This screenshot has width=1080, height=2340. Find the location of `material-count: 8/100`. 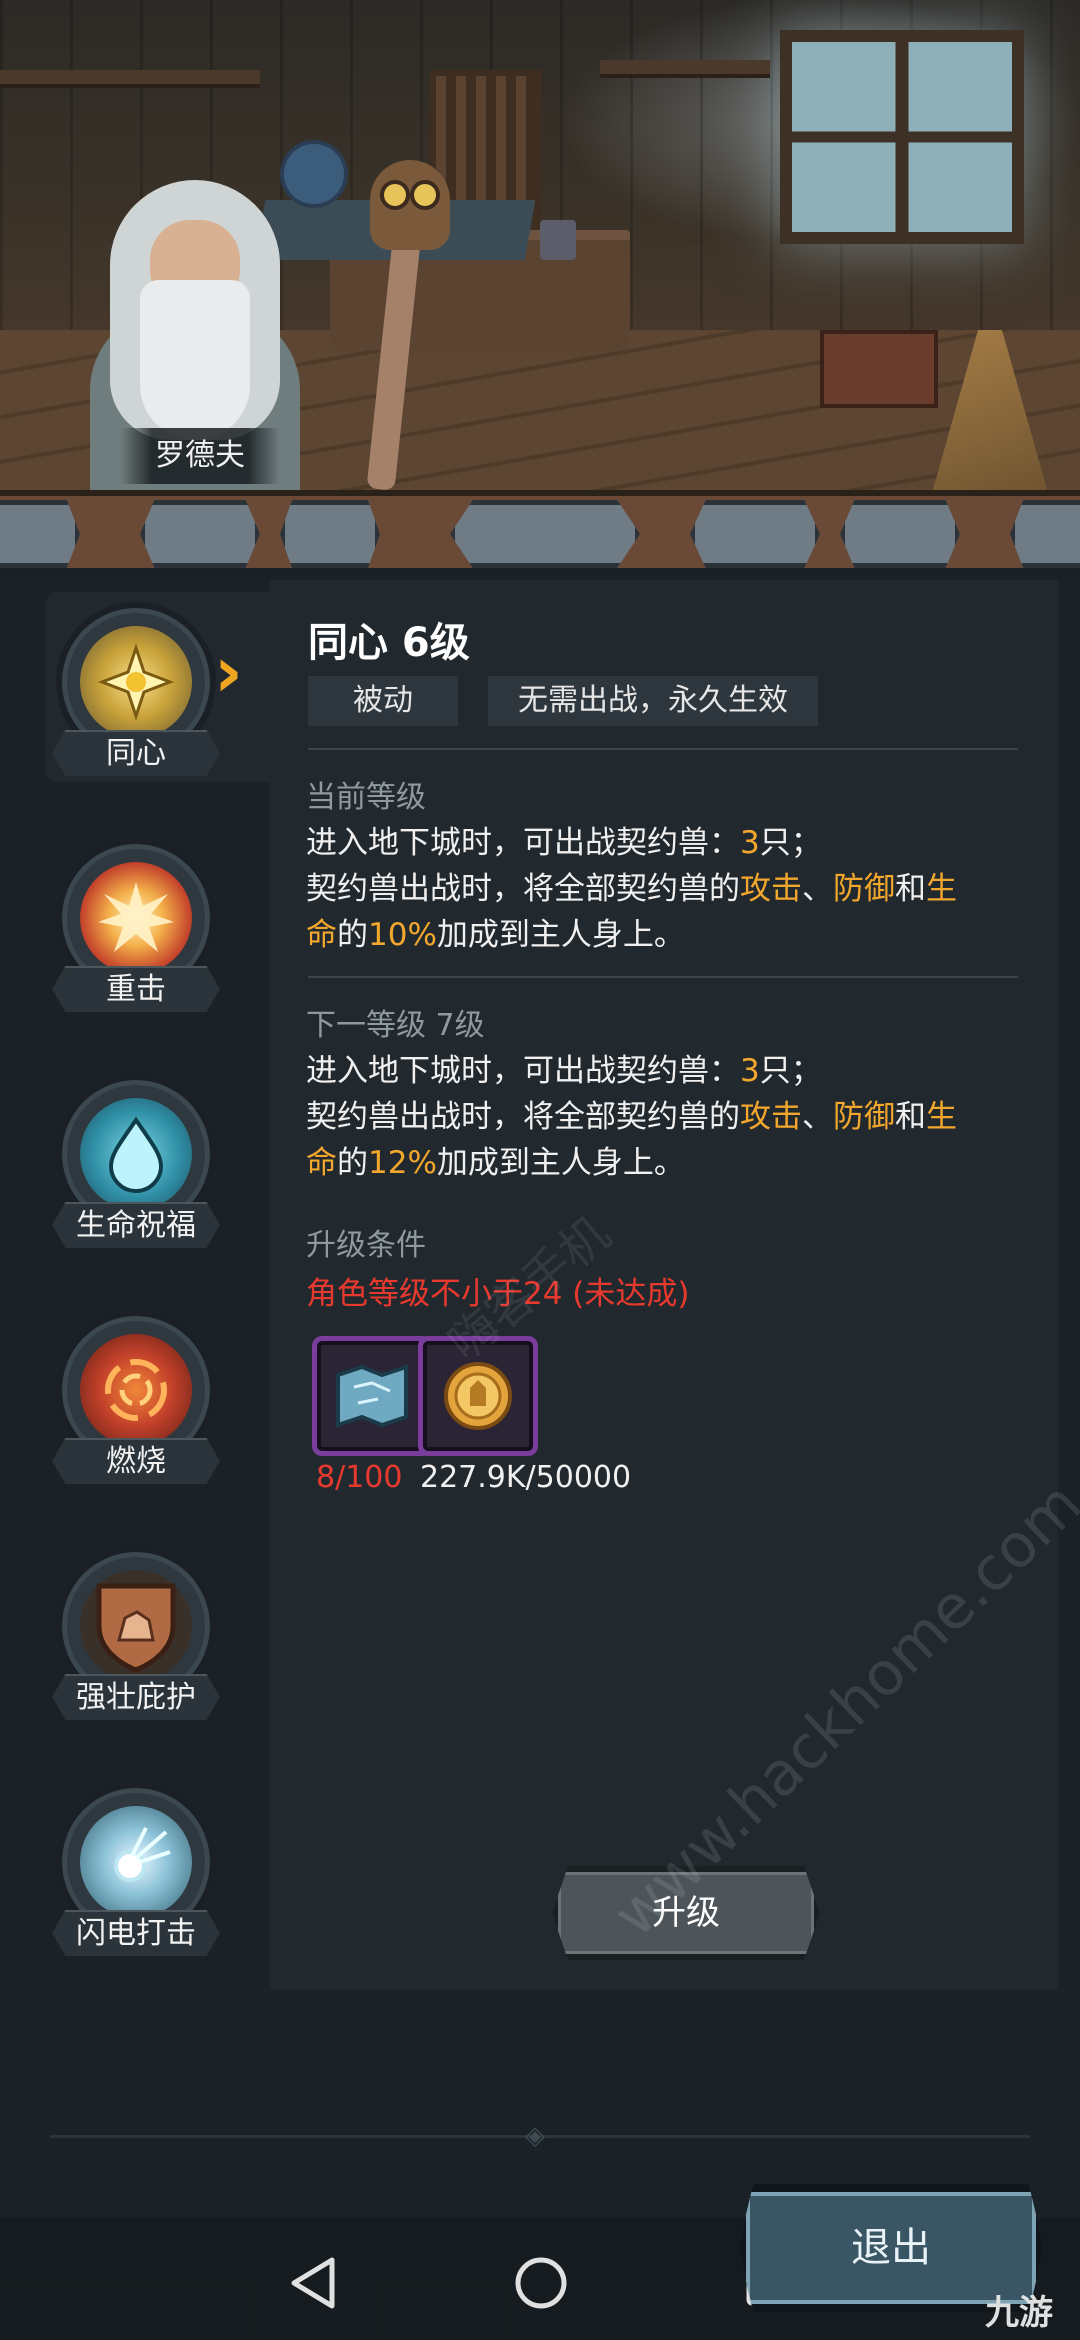

material-count: 8/100 is located at coordinates (359, 1477).